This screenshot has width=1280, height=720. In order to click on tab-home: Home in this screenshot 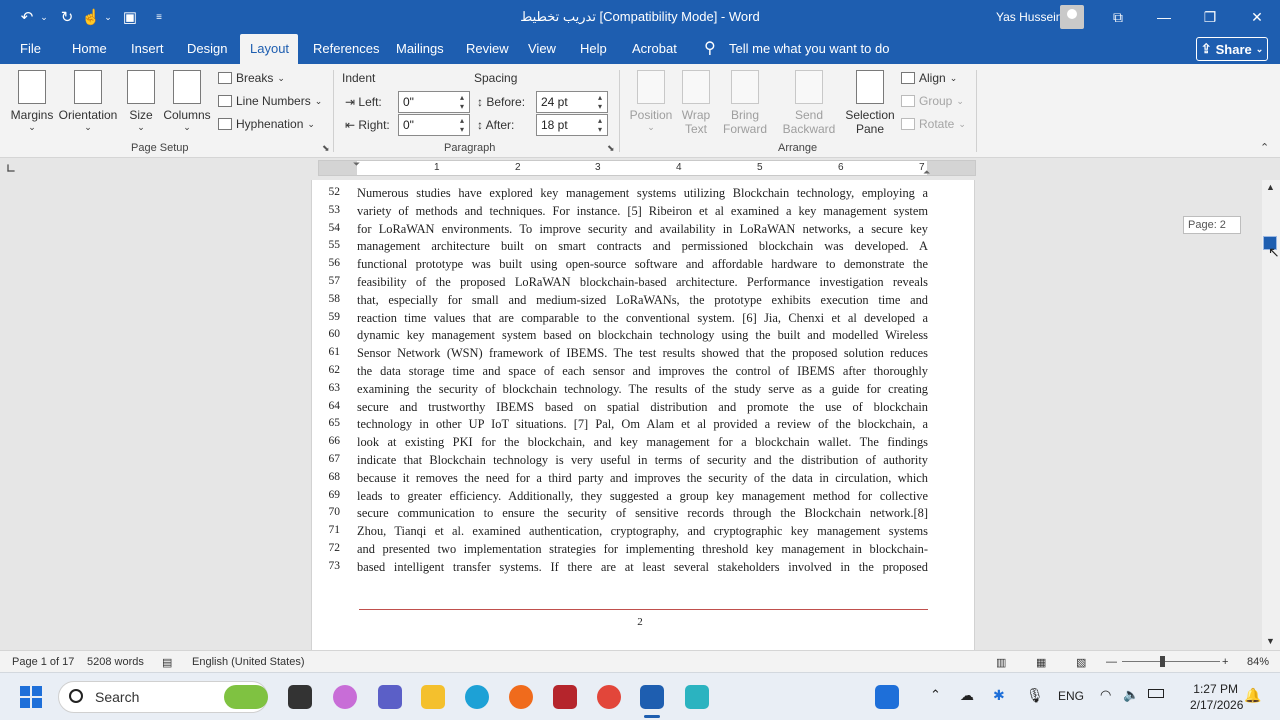, I will do `click(89, 49)`.